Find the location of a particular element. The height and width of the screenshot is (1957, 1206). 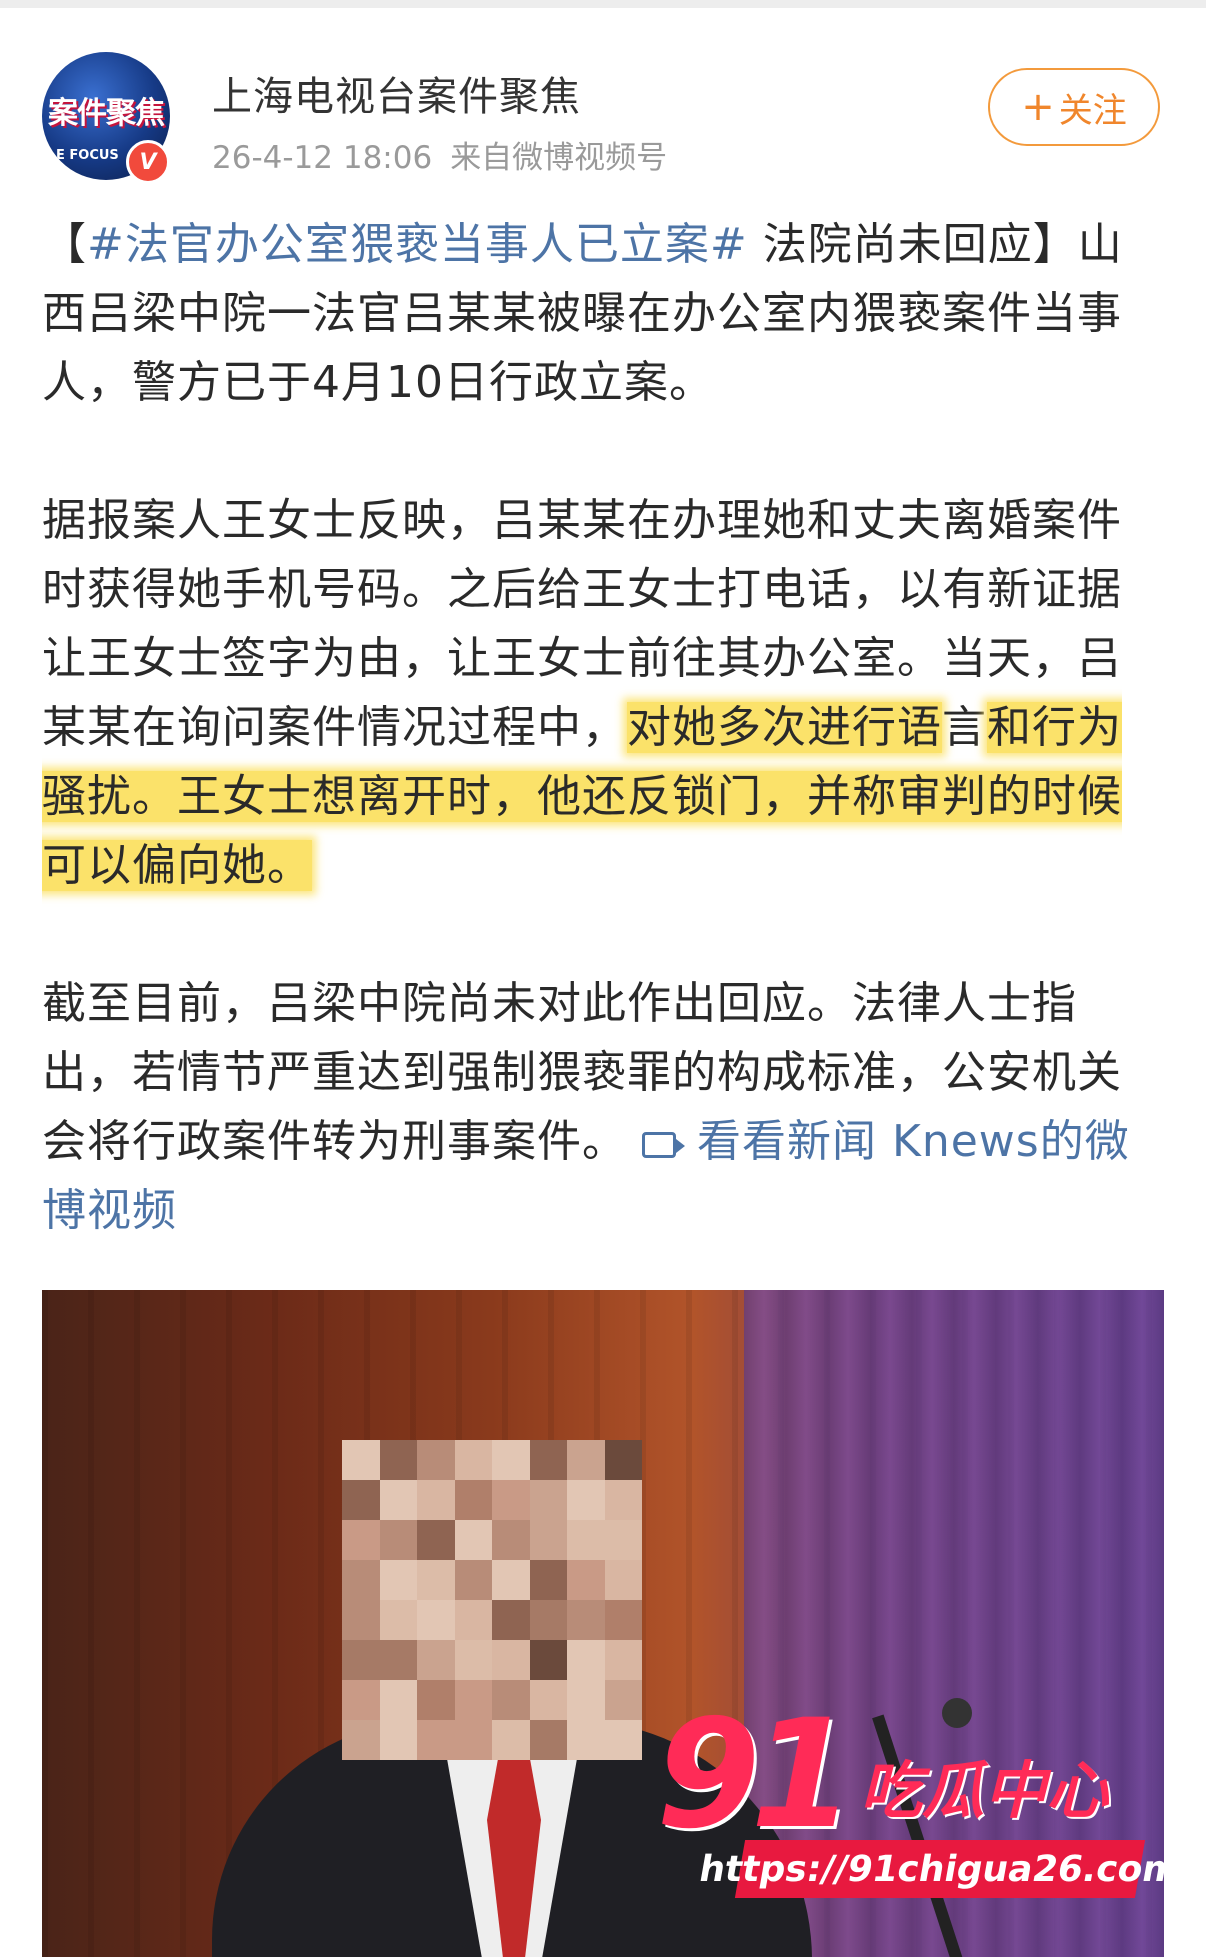

paragraph-2-plain-char: 言 is located at coordinates (964, 727).